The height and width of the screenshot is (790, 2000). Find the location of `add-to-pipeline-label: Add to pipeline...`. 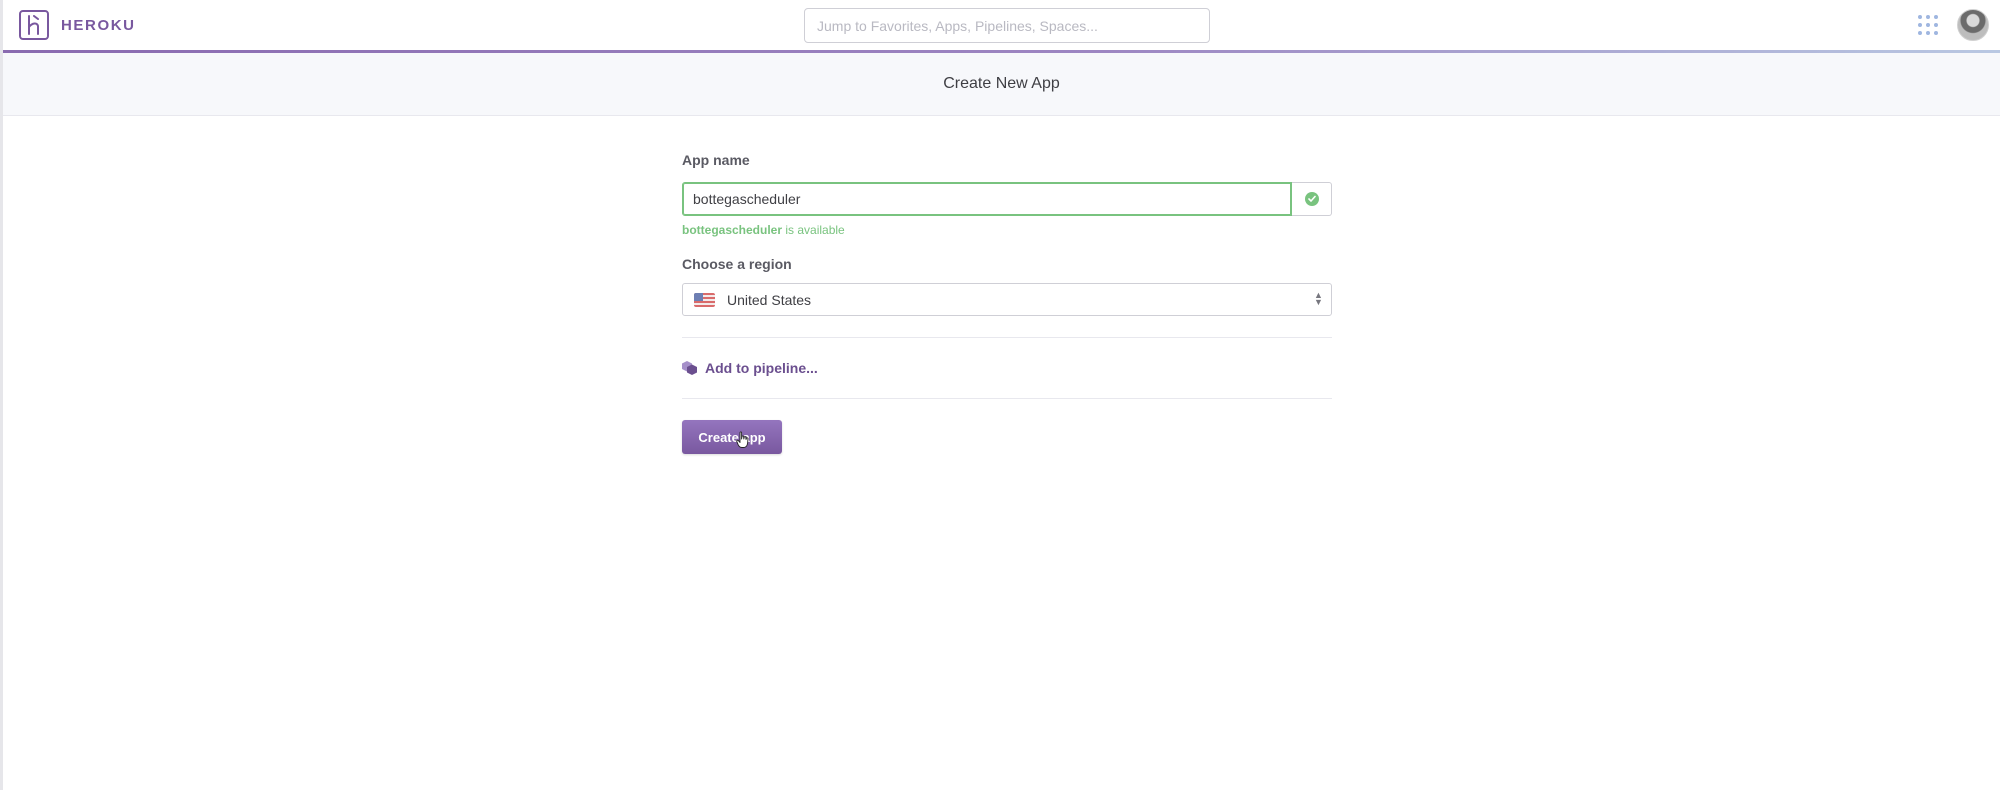

add-to-pipeline-label: Add to pipeline... is located at coordinates (761, 368).